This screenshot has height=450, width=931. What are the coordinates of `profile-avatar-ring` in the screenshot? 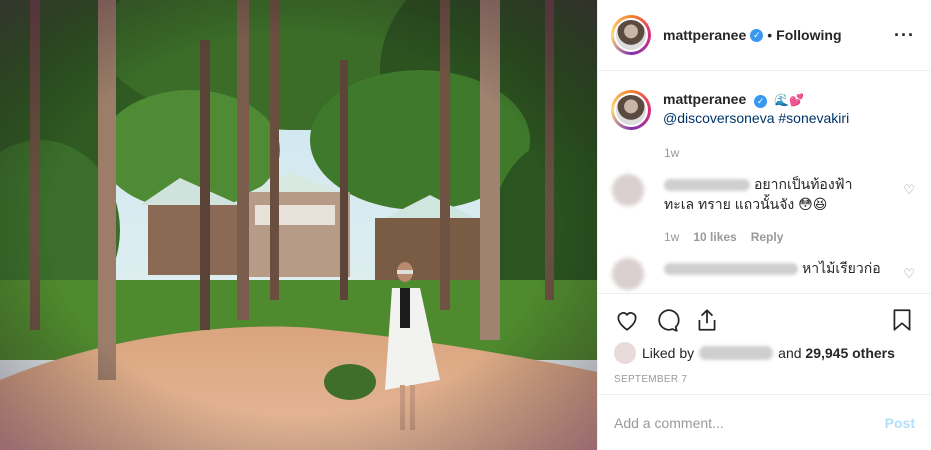 It's located at (631, 35).